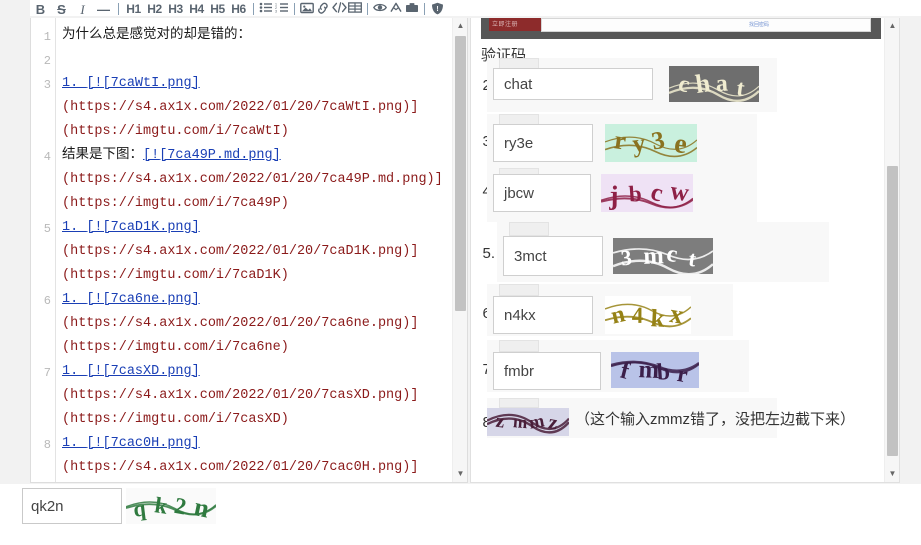  Describe the element at coordinates (47, 157) in the screenshot. I see `line-number: 4` at that location.